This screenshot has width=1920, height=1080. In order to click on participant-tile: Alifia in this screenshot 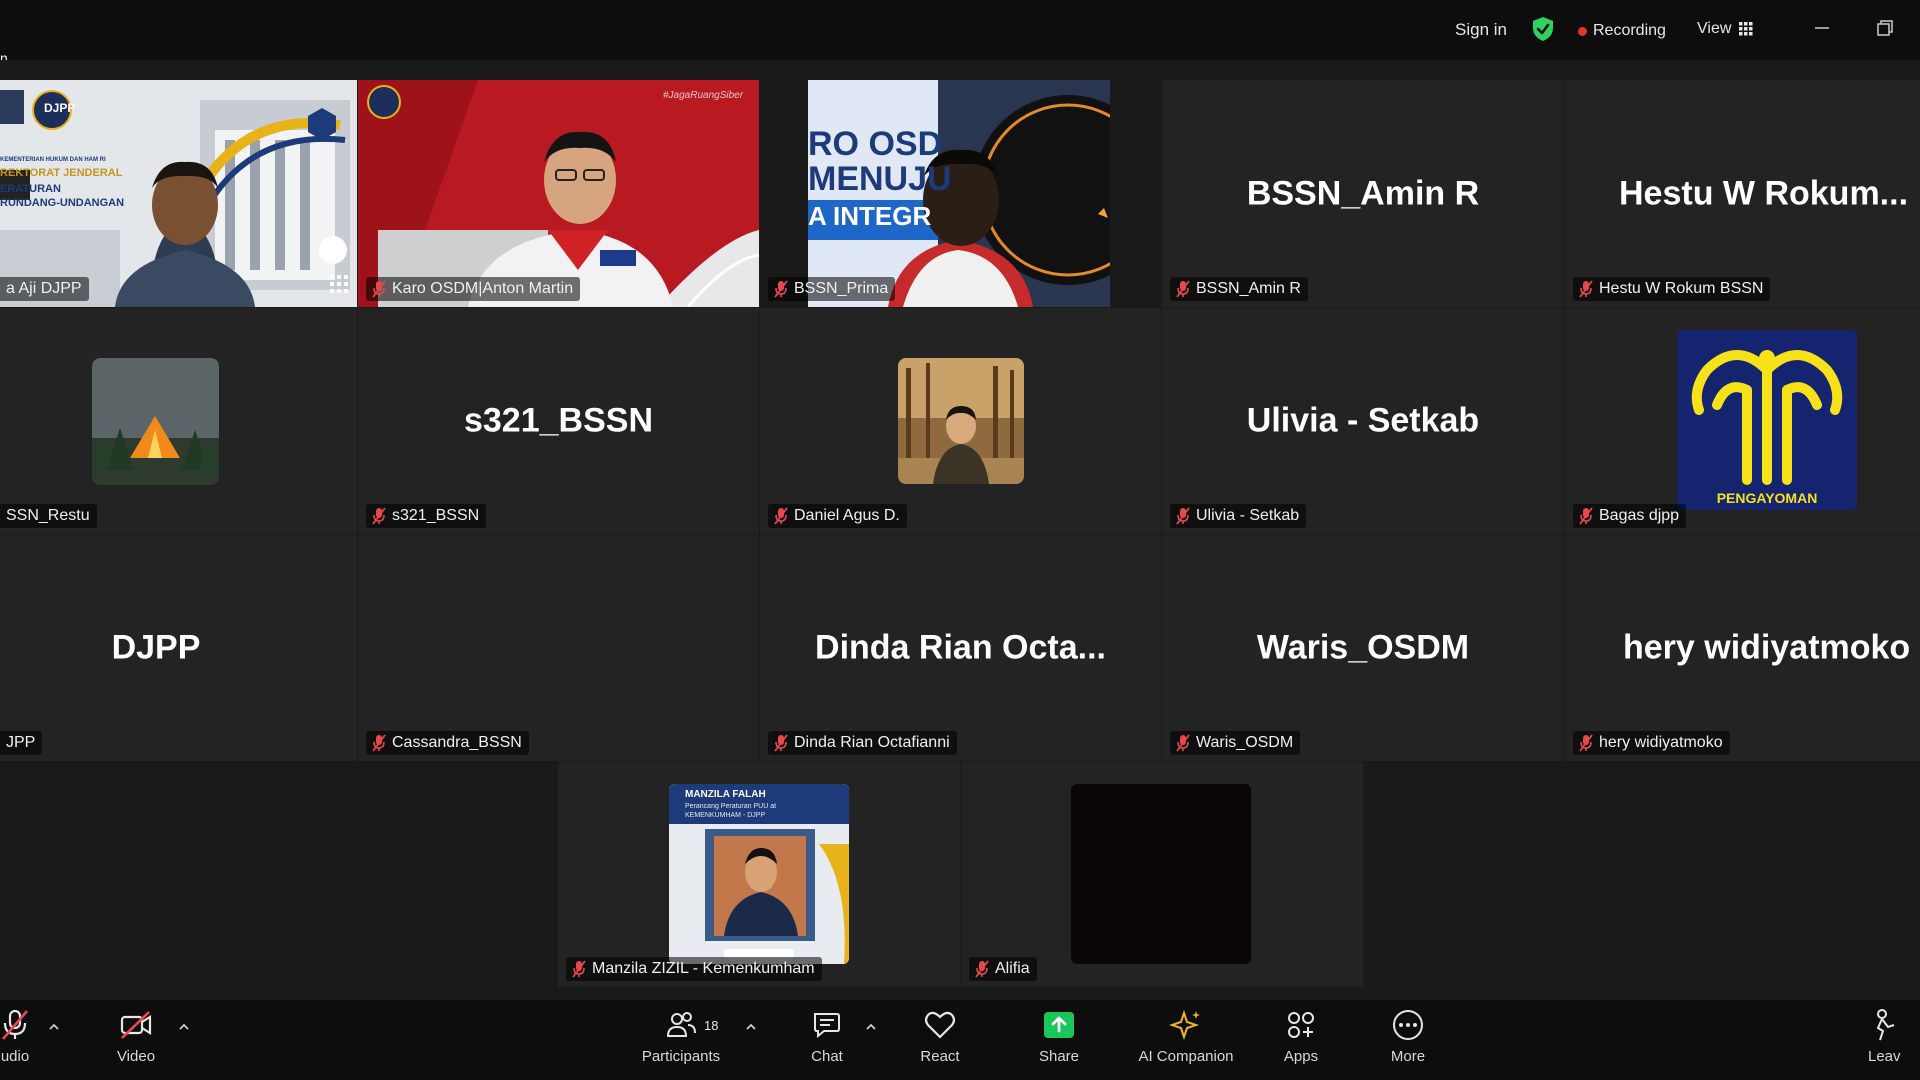, I will do `click(1162, 874)`.